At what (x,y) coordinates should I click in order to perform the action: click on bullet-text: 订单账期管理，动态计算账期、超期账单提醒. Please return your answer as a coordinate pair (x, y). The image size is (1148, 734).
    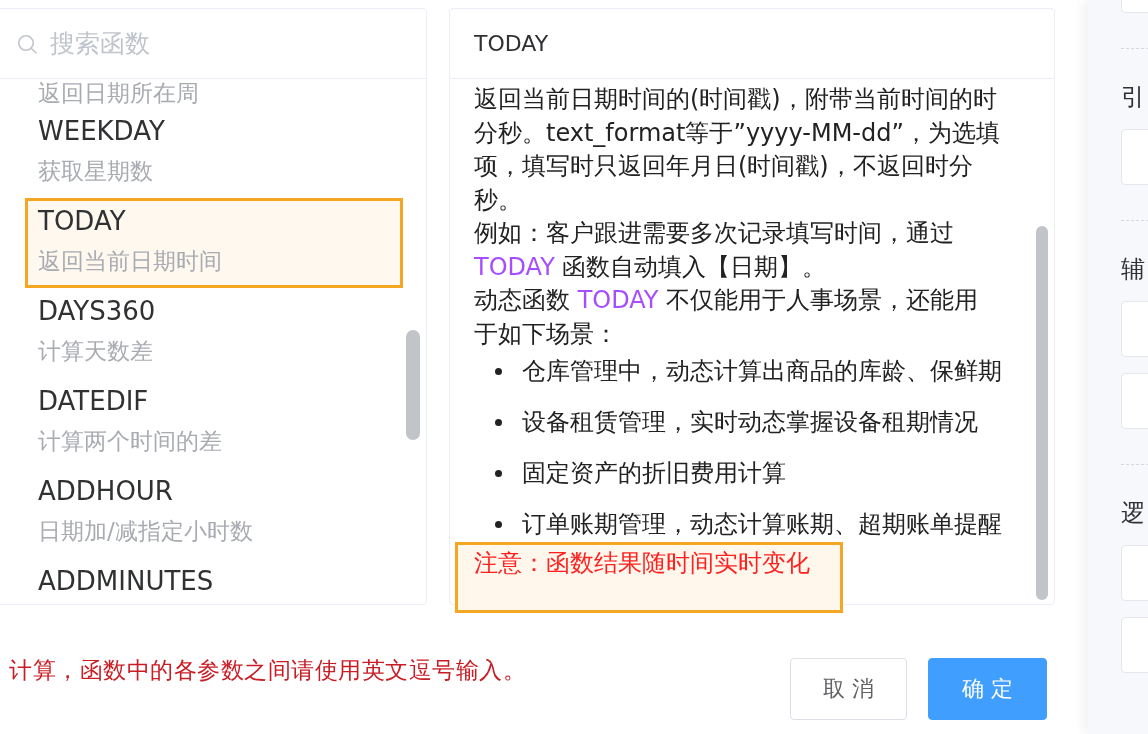
    Looking at the image, I should click on (762, 524).